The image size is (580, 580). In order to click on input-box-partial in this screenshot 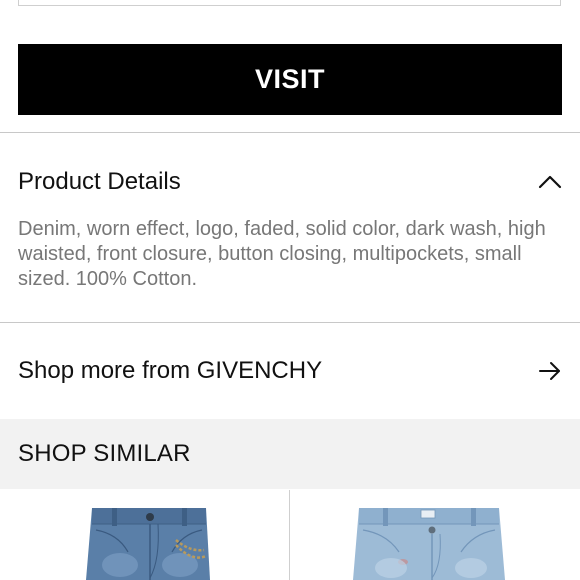, I will do `click(289, 3)`.